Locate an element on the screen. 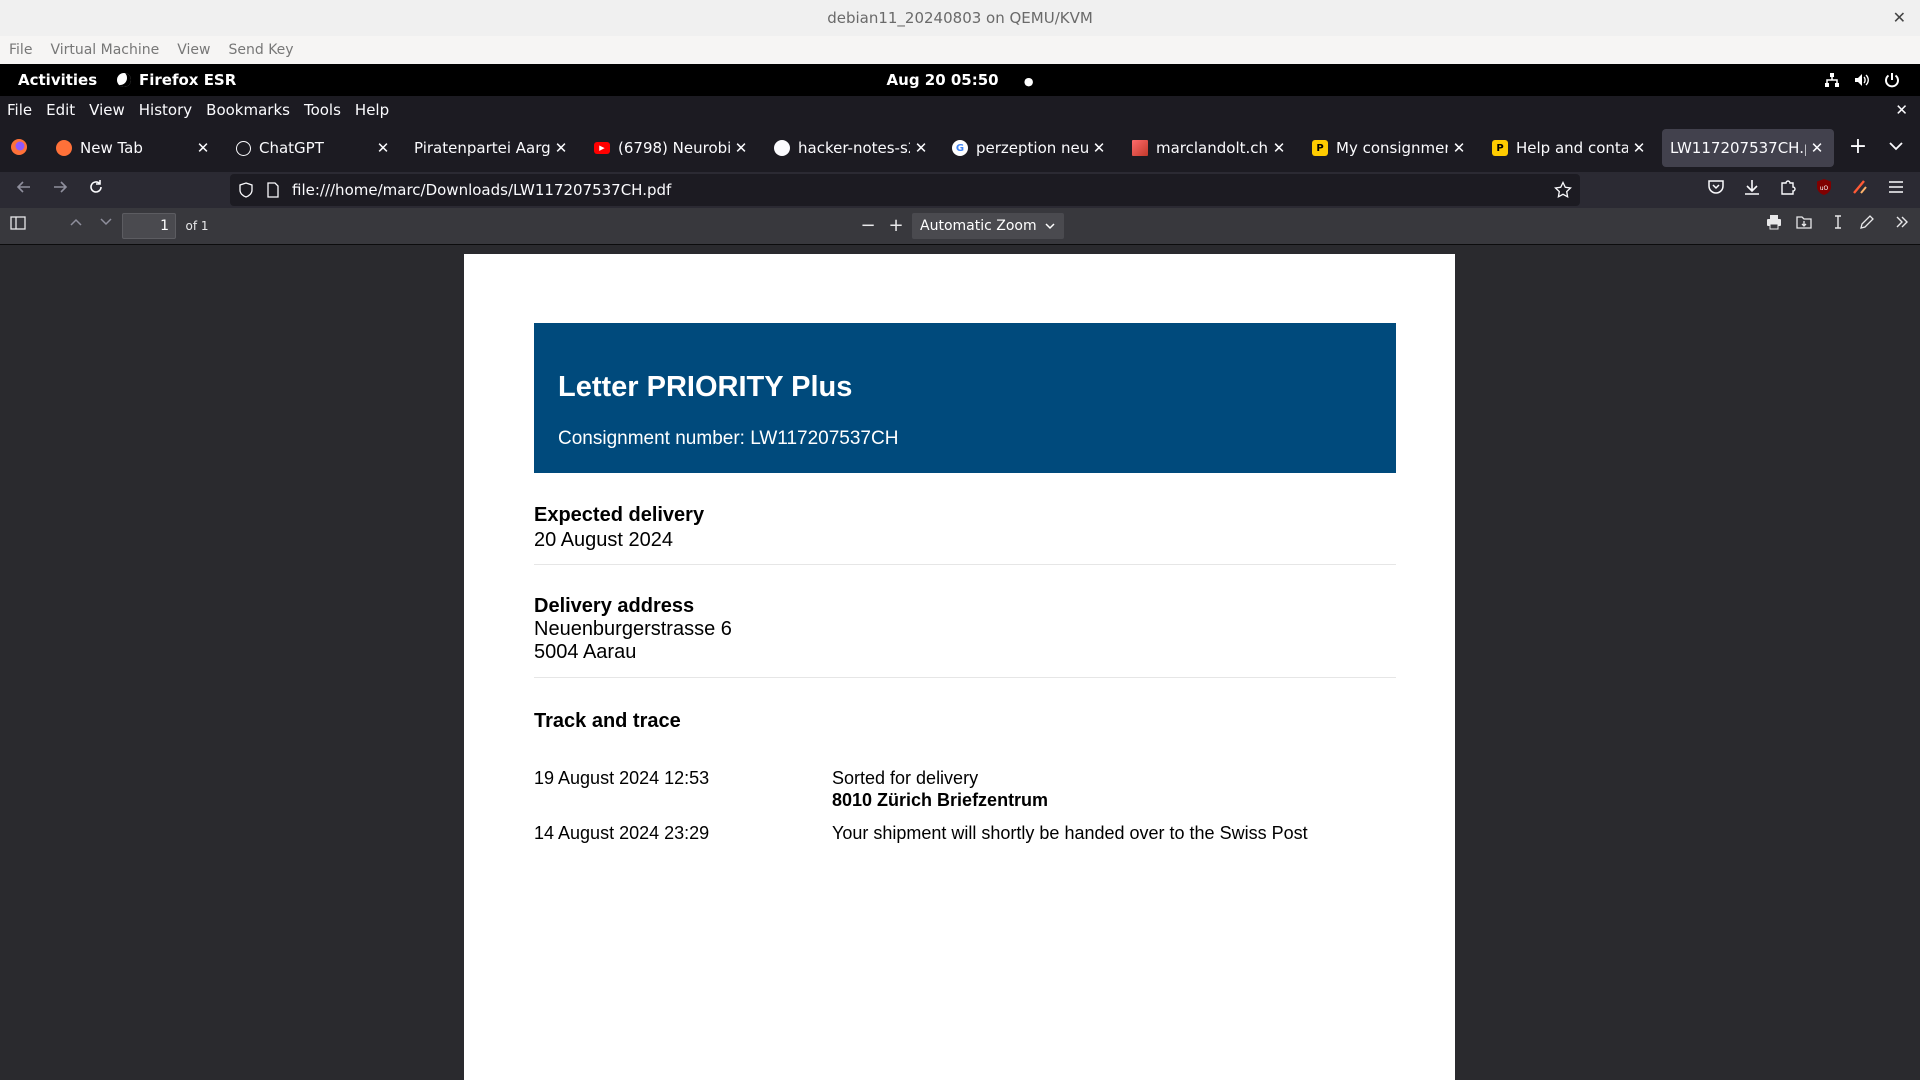  list-all-tabs-button is located at coordinates (1898, 148).